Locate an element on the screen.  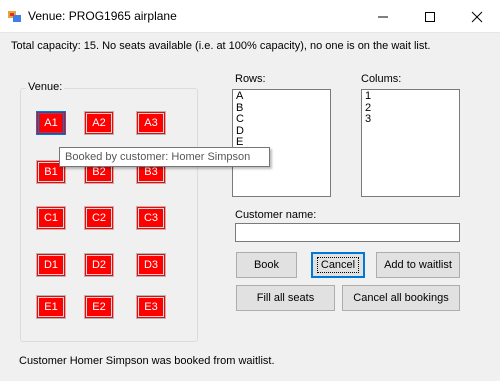
title-bar: Venue: PROG1965 airplane is located at coordinates (250, 16).